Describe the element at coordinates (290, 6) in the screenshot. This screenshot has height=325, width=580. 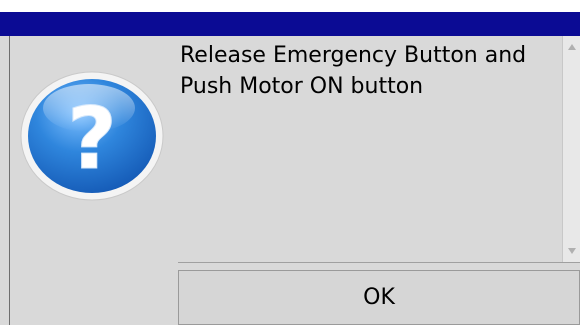
I see `top-margin` at that location.